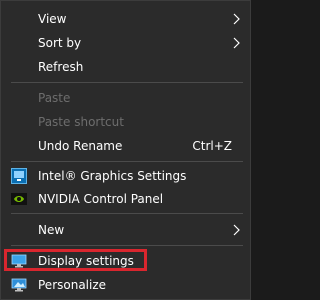 This screenshot has height=300, width=320. I want to click on menu-item-label: Sort by, so click(60, 43).